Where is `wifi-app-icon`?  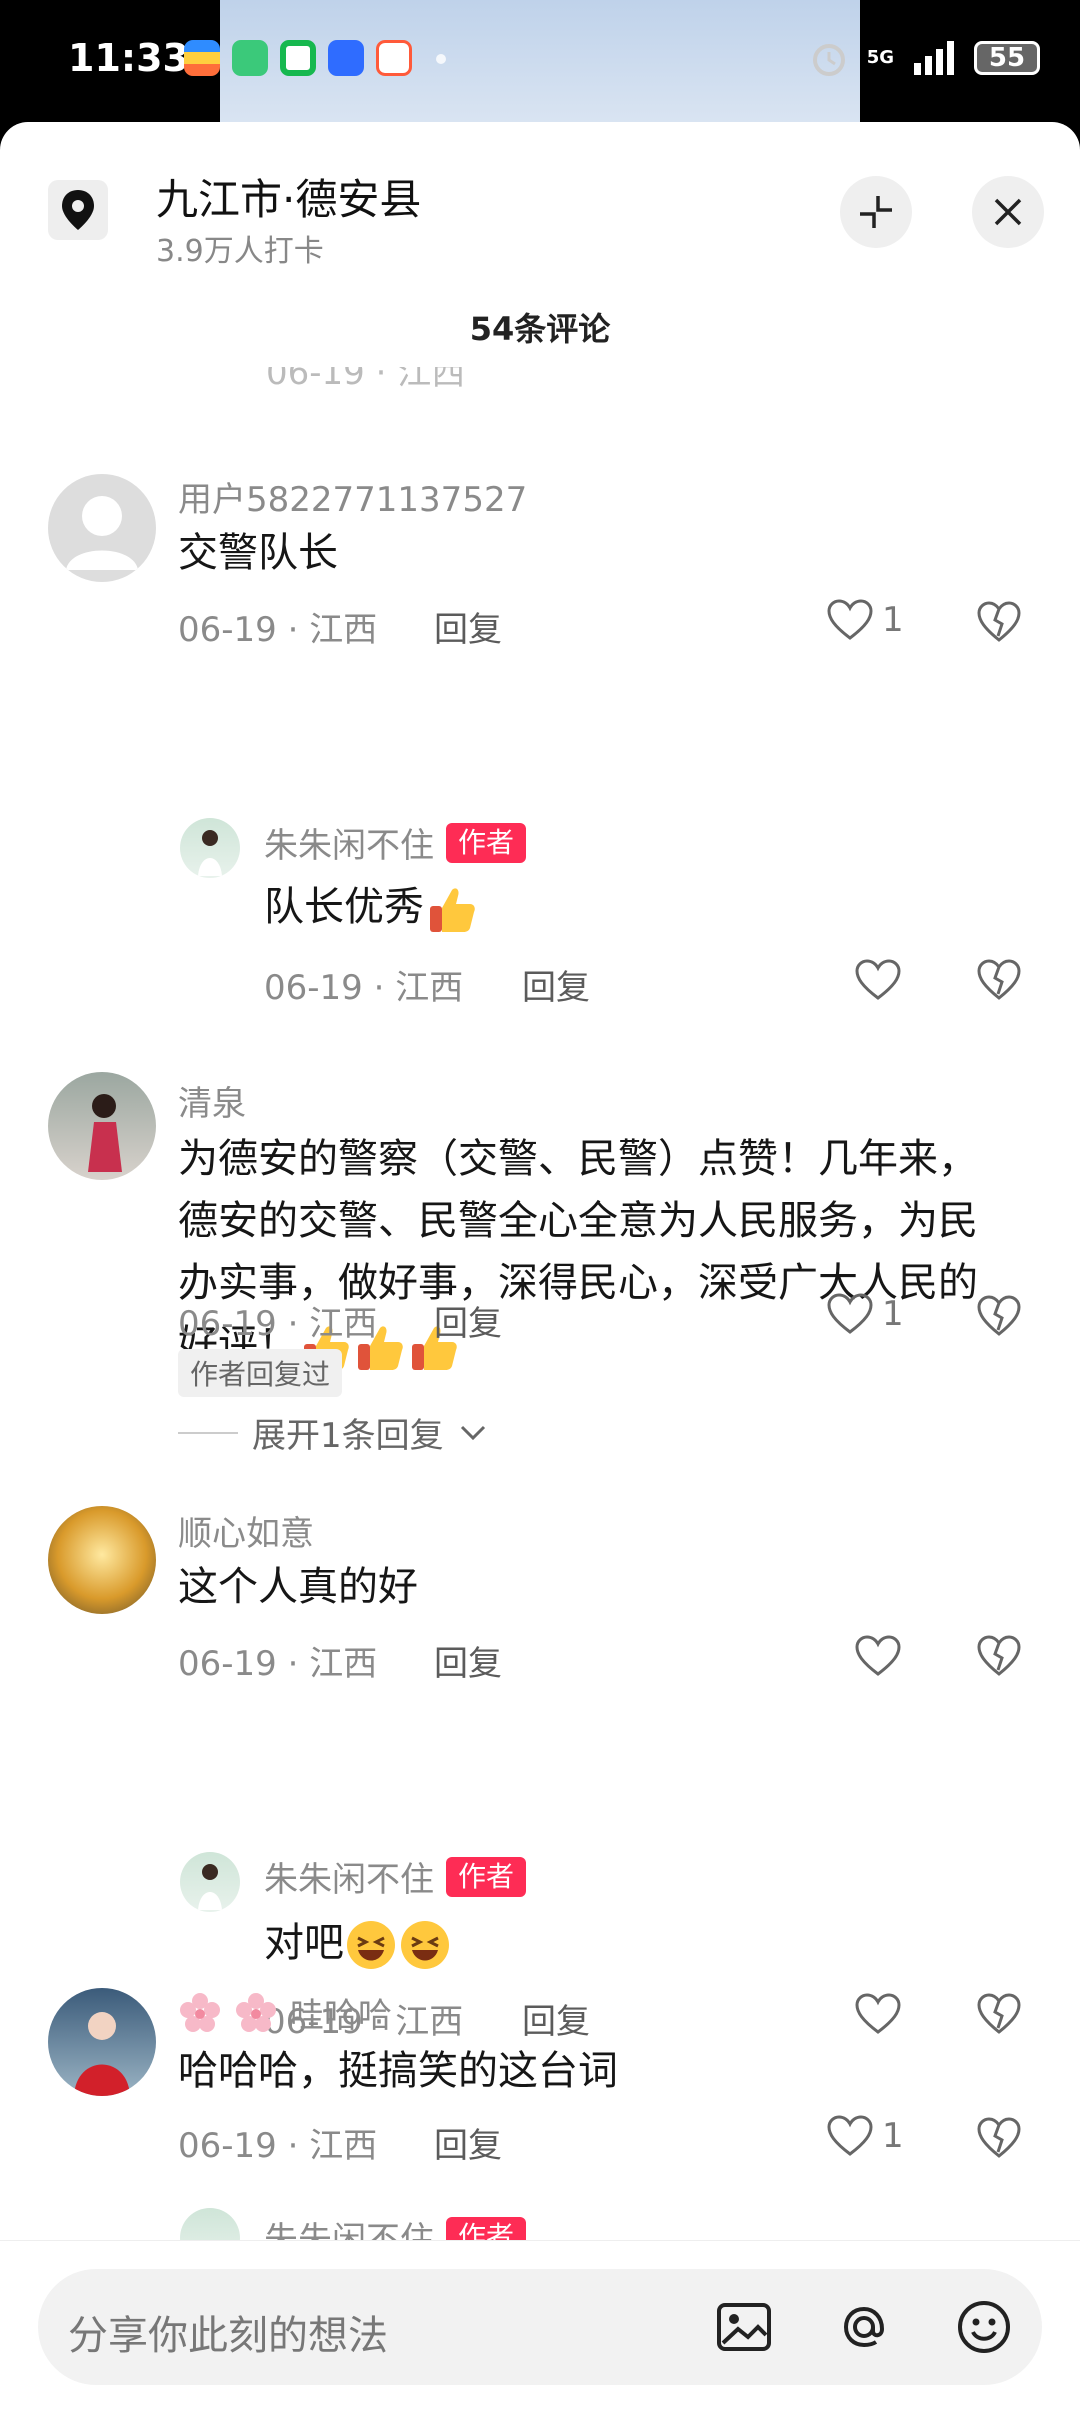
wifi-app-icon is located at coordinates (250, 58).